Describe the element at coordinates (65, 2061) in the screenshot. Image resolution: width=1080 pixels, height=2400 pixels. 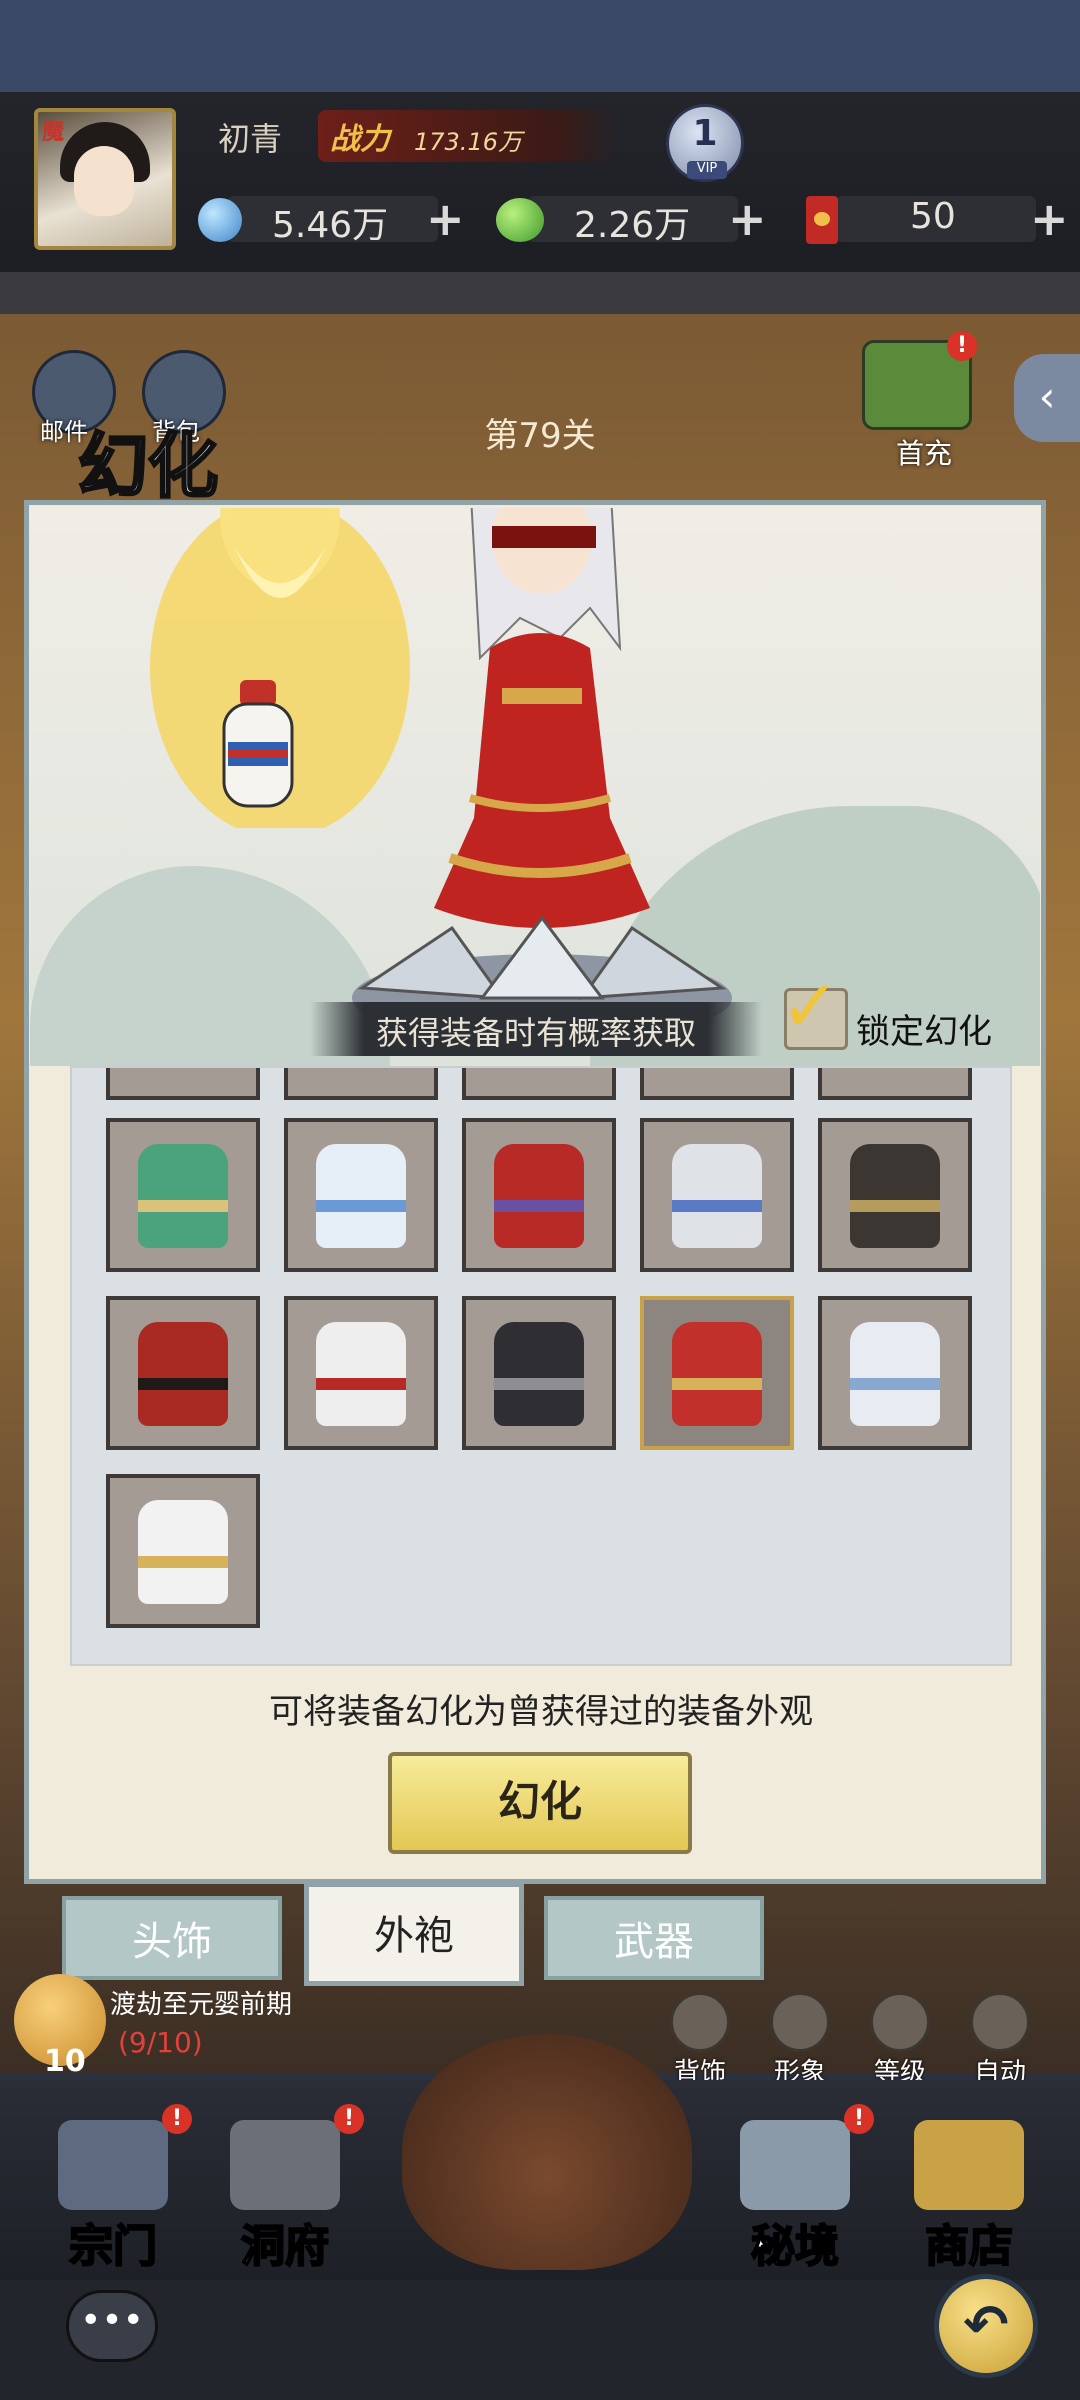
I see `quest-number: 10` at that location.